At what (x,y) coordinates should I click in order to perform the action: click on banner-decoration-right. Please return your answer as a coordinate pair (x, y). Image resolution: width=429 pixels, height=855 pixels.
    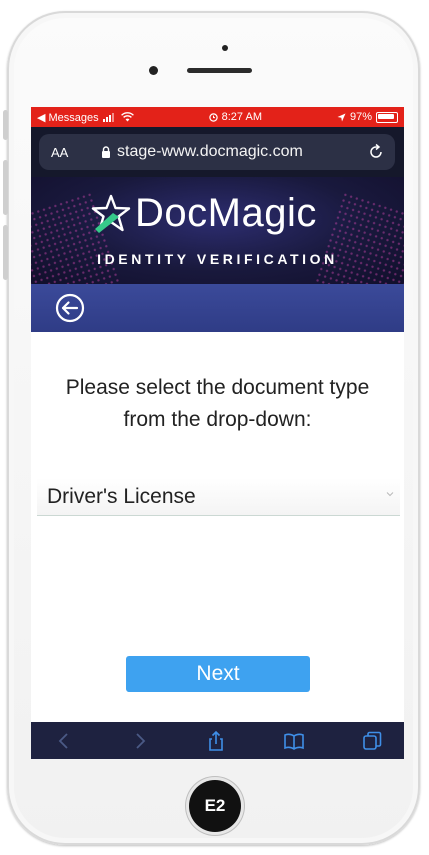
    Looking at the image, I should click on (357, 237).